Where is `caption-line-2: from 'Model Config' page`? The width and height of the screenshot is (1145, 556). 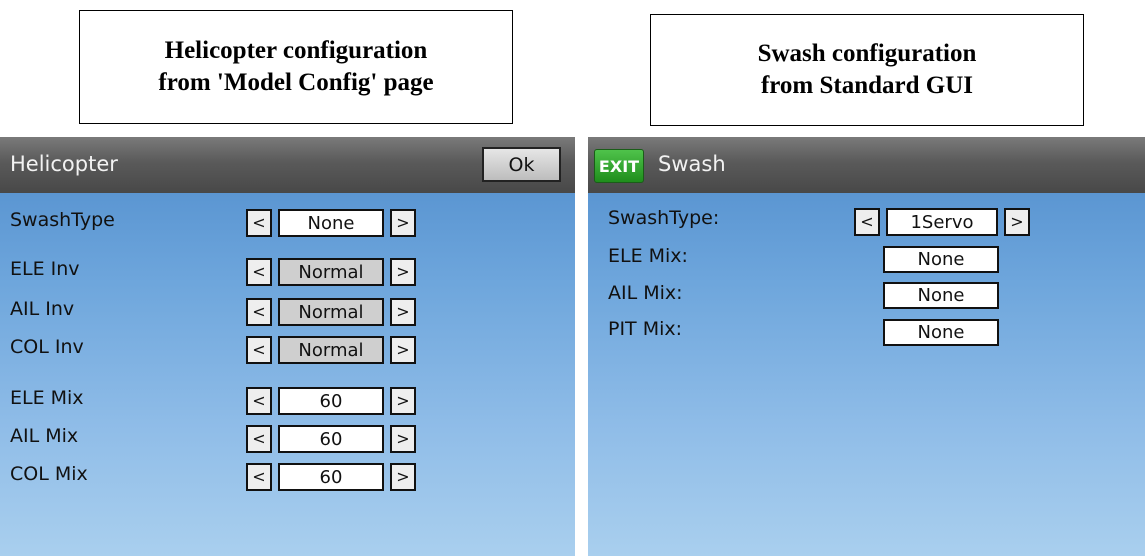
caption-line-2: from 'Model Config' page is located at coordinates (296, 82).